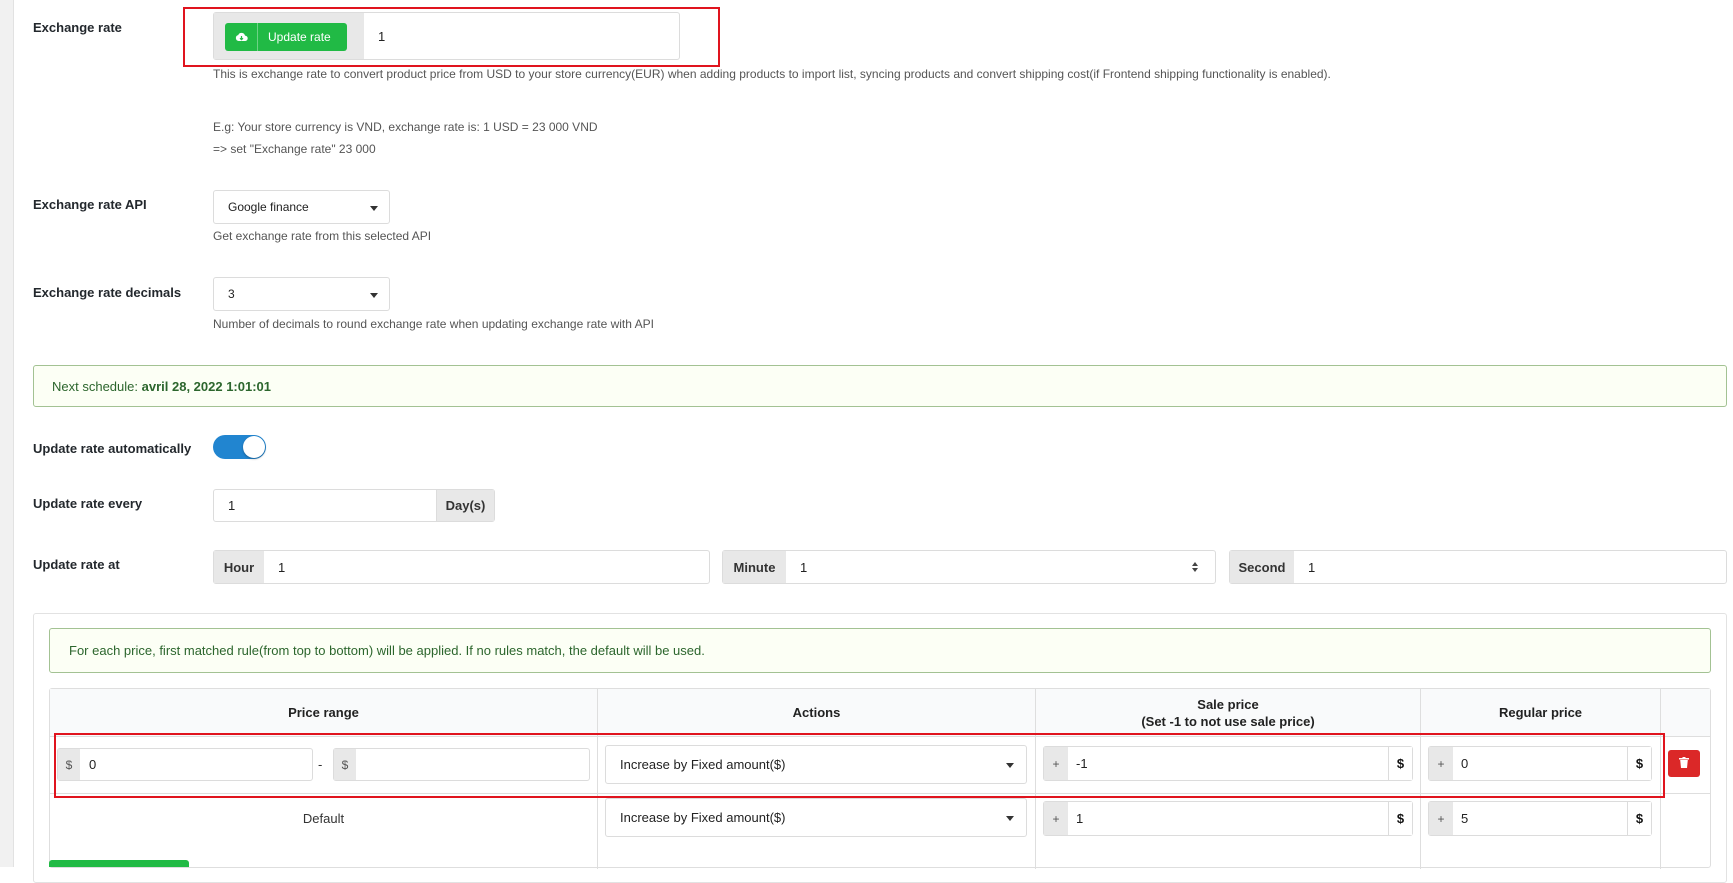  I want to click on default-regular-price-group: + 5 $, so click(1540, 818).